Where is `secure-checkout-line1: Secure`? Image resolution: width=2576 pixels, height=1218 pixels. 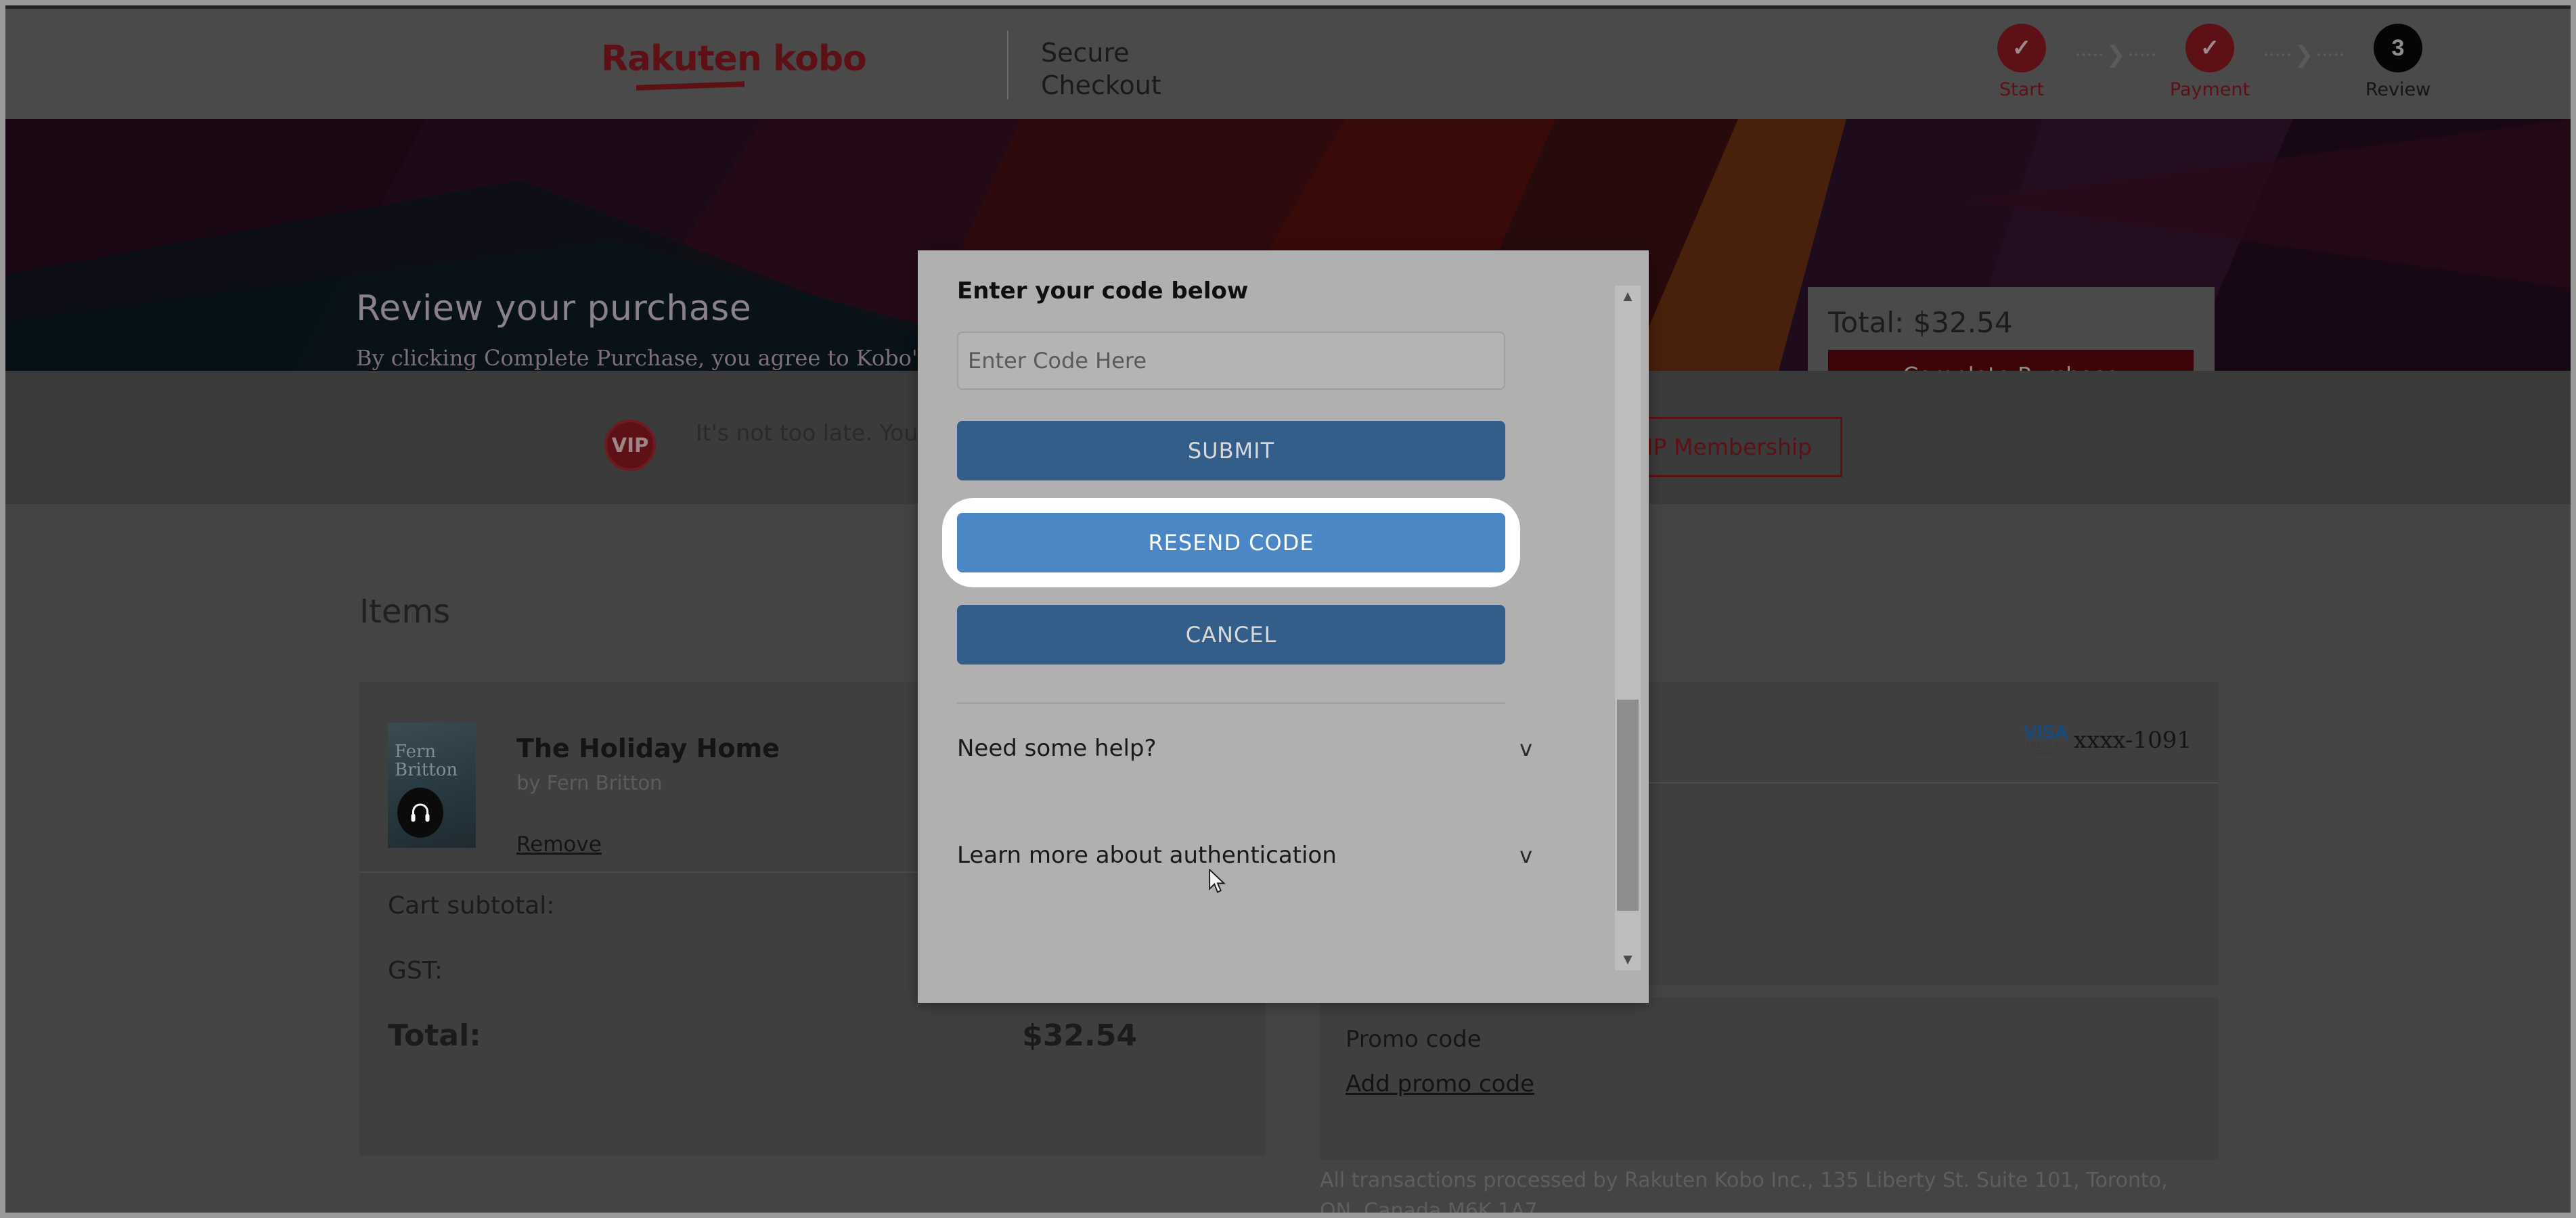
secure-checkout-line1: Secure is located at coordinates (1085, 53).